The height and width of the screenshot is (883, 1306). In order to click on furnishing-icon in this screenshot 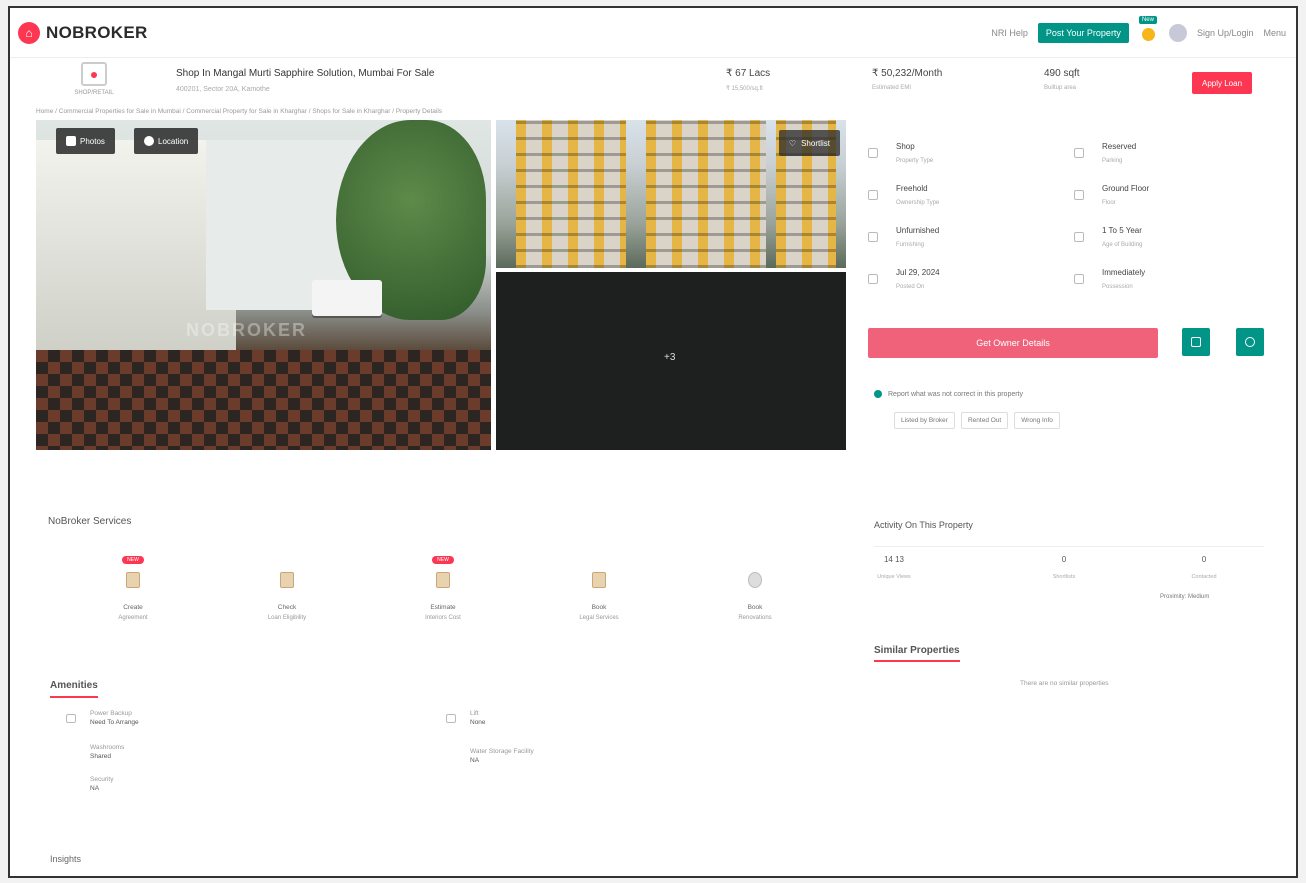, I will do `click(873, 237)`.